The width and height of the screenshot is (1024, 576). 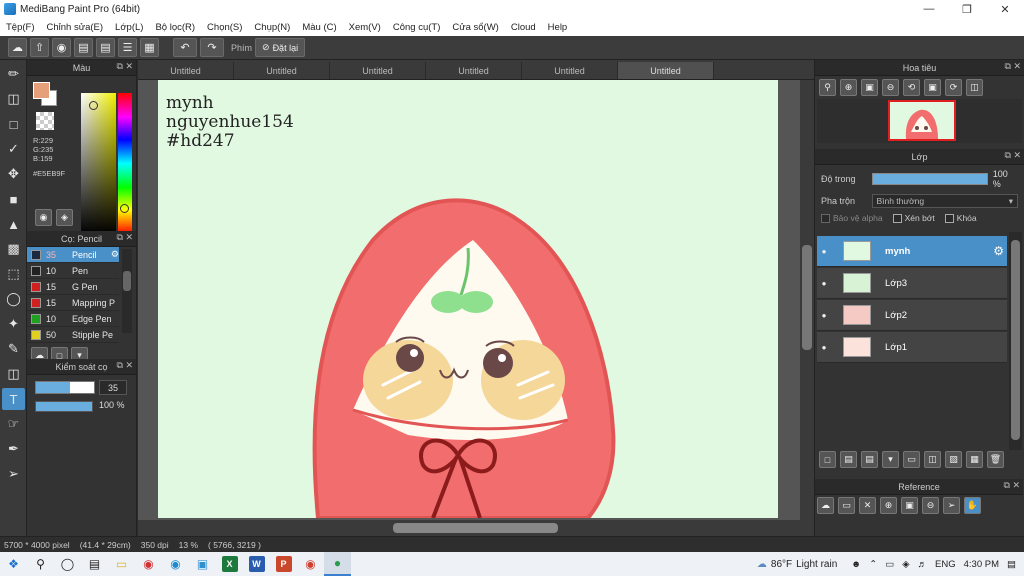 What do you see at coordinates (912, 251) in the screenshot?
I see `layer-row: ● mynh ⚙` at bounding box center [912, 251].